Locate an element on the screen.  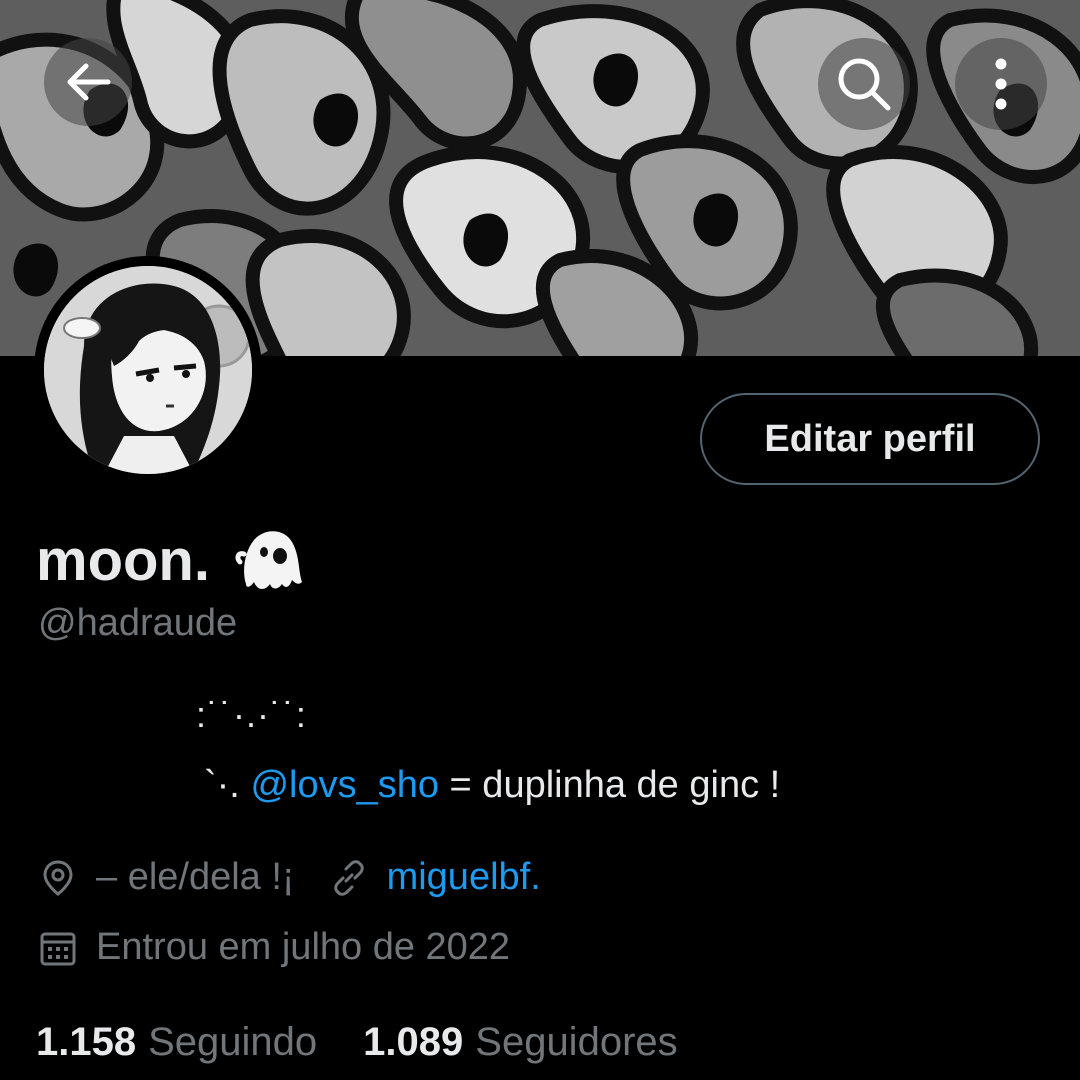
more-options-button is located at coordinates (1001, 84).